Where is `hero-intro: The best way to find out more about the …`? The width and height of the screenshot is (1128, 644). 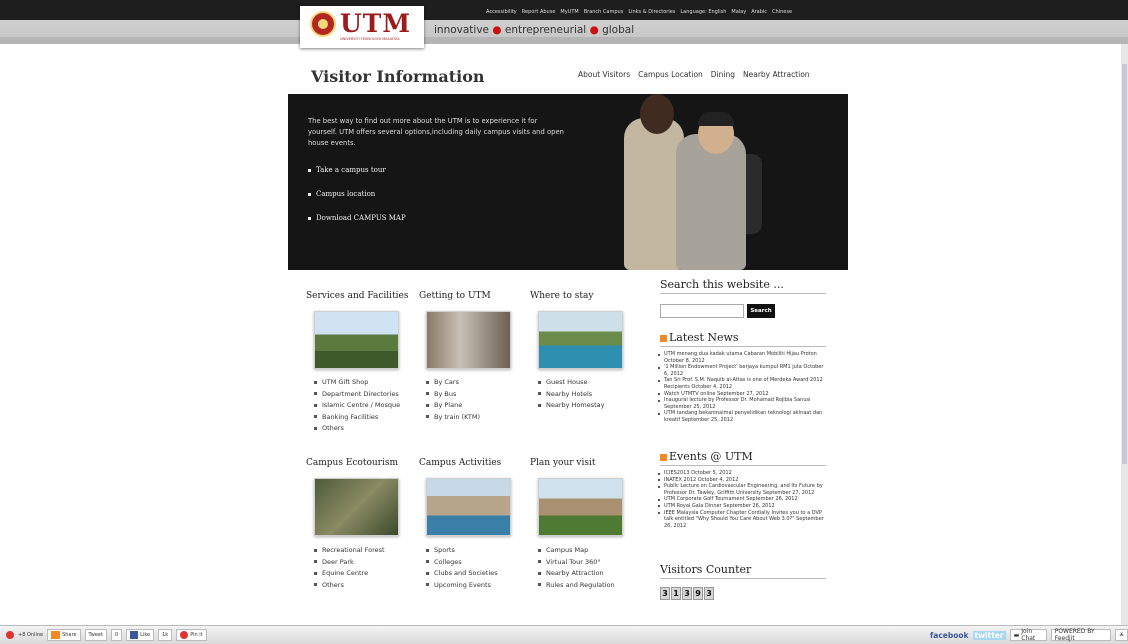
hero-intro: The best way to find out more about the … is located at coordinates (436, 132).